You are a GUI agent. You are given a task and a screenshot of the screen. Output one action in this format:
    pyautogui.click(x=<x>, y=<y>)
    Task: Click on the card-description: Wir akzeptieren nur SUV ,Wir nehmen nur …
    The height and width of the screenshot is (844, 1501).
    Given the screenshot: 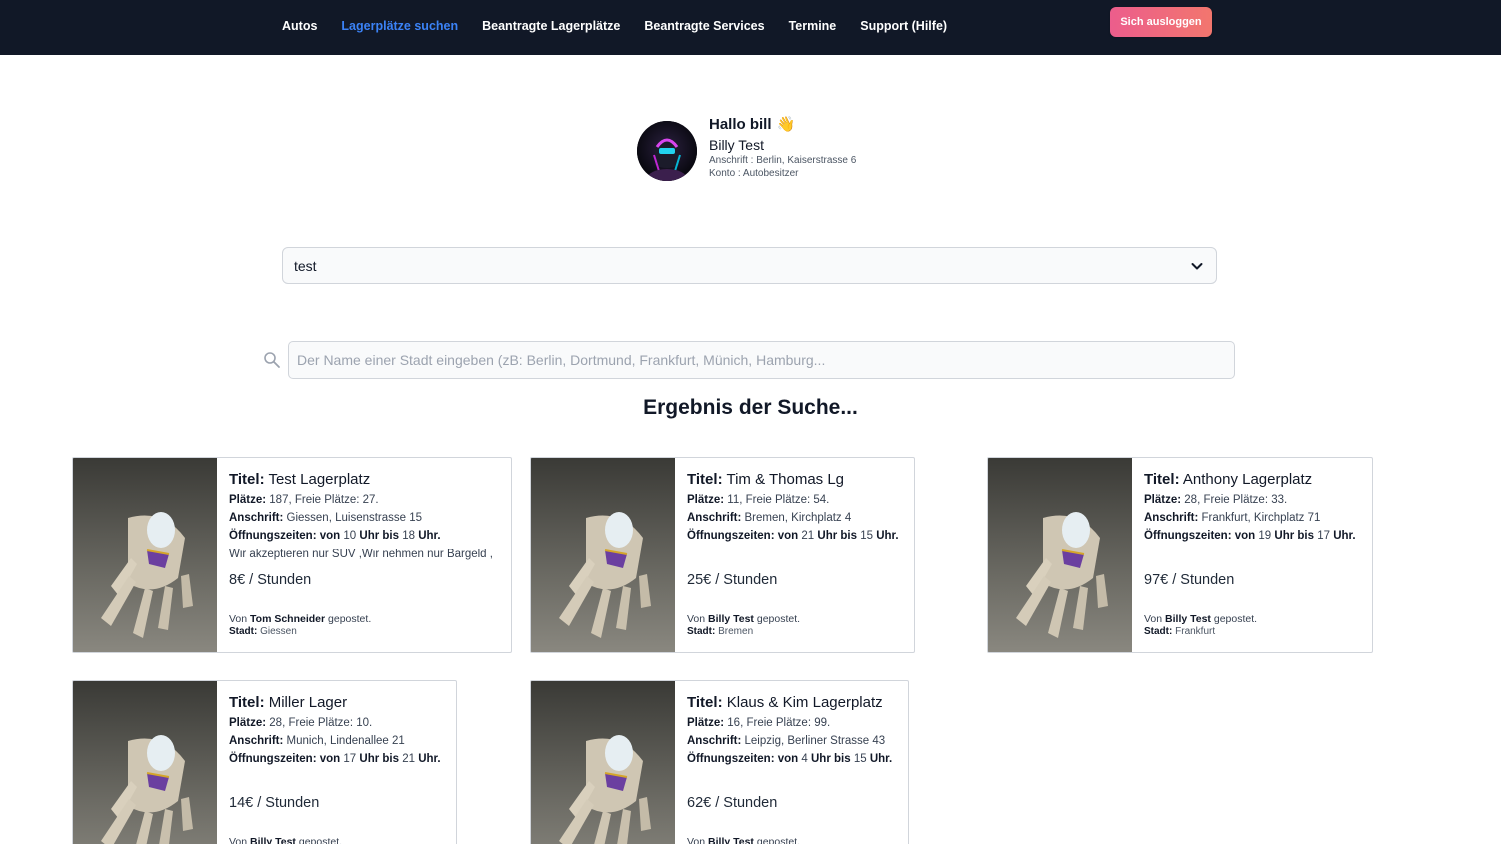 What is the action you would take?
    pyautogui.click(x=361, y=554)
    